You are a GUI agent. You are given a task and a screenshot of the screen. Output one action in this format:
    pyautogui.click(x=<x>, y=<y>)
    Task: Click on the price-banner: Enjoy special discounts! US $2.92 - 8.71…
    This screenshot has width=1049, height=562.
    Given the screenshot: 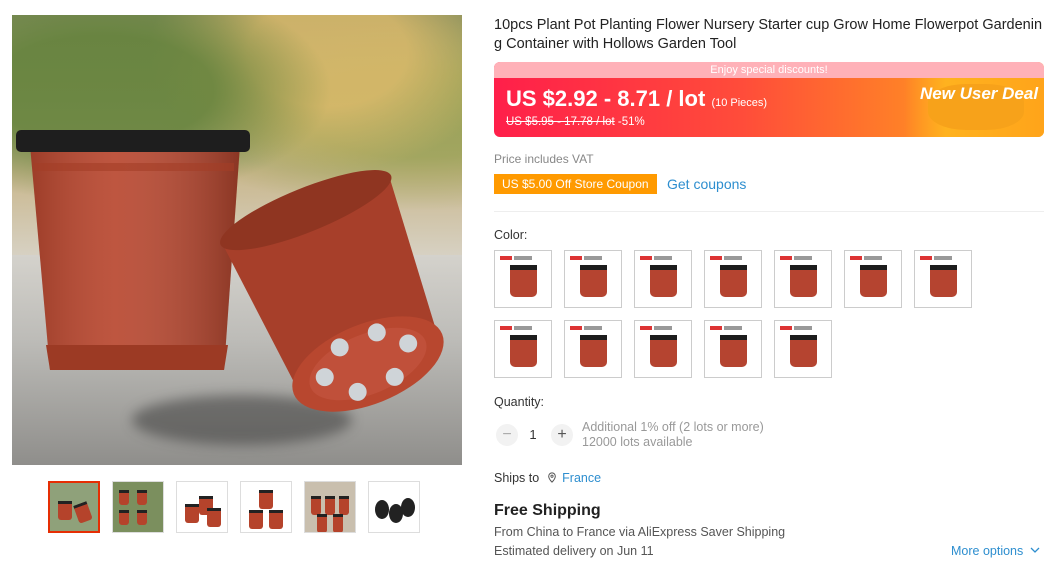 What is the action you would take?
    pyautogui.click(x=769, y=99)
    